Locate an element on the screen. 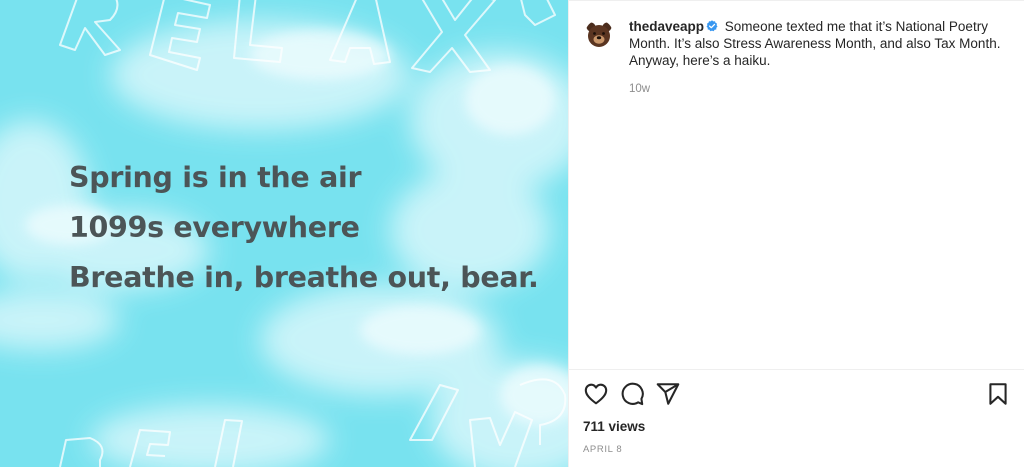  paper-plane-icon is located at coordinates (668, 394).